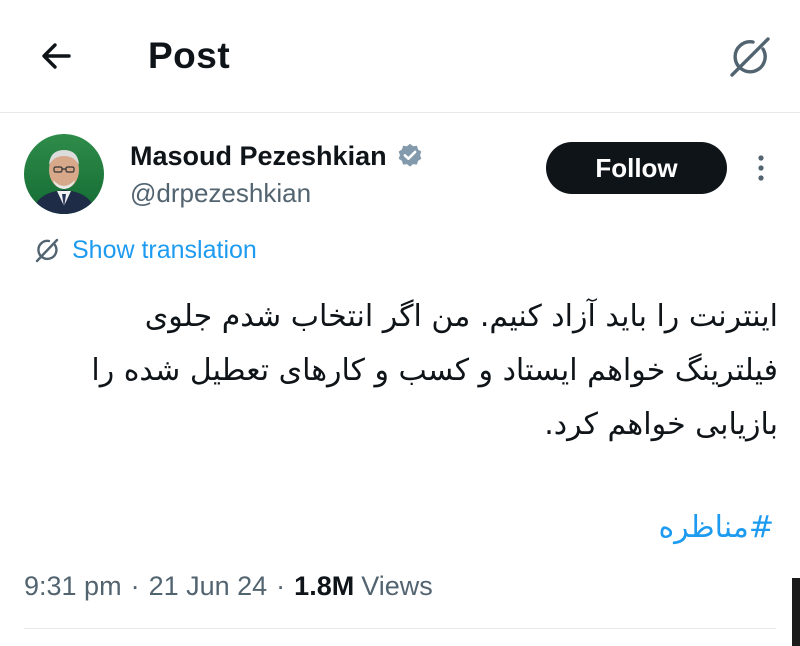 This screenshot has height=646, width=800. I want to click on grok-button, so click(750, 57).